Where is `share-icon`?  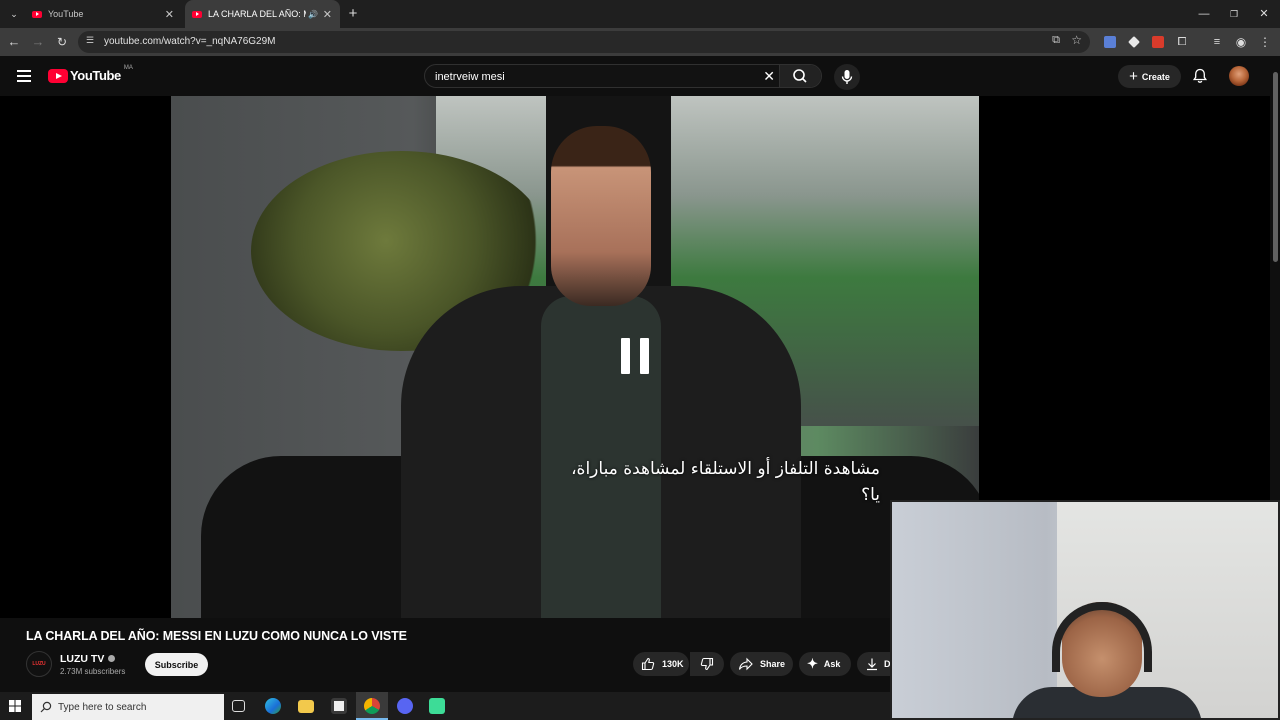 share-icon is located at coordinates (745, 664).